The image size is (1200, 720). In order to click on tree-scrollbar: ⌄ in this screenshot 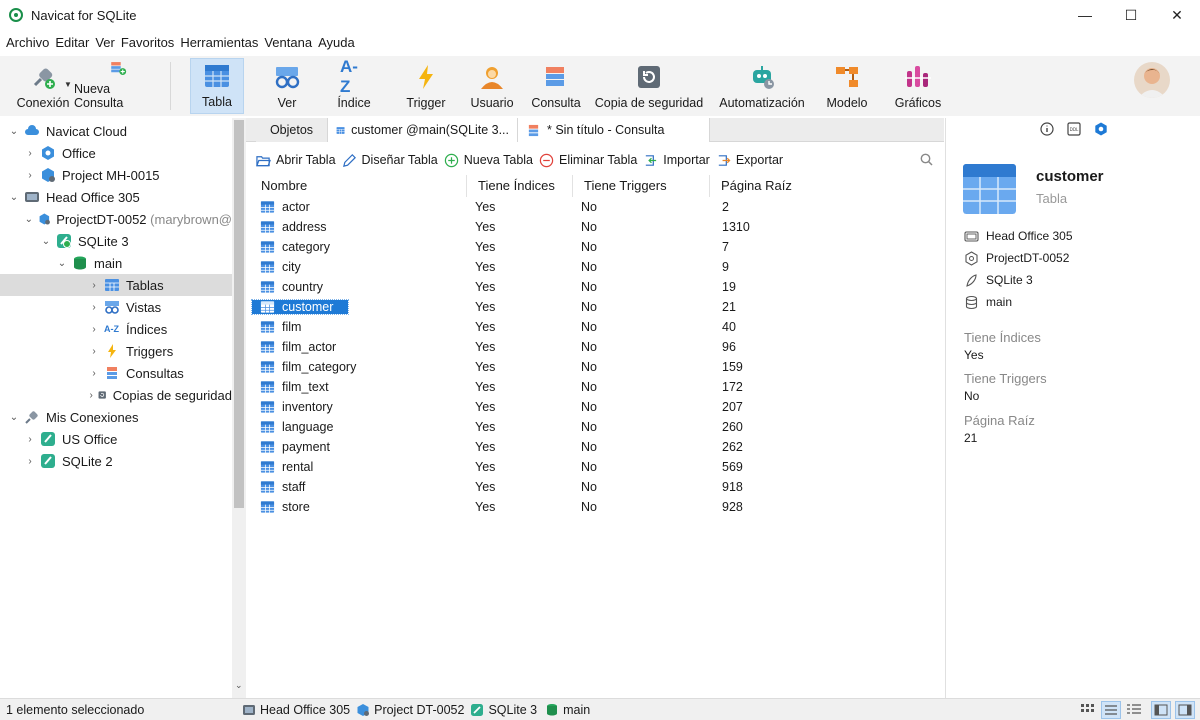, I will do `click(239, 408)`.